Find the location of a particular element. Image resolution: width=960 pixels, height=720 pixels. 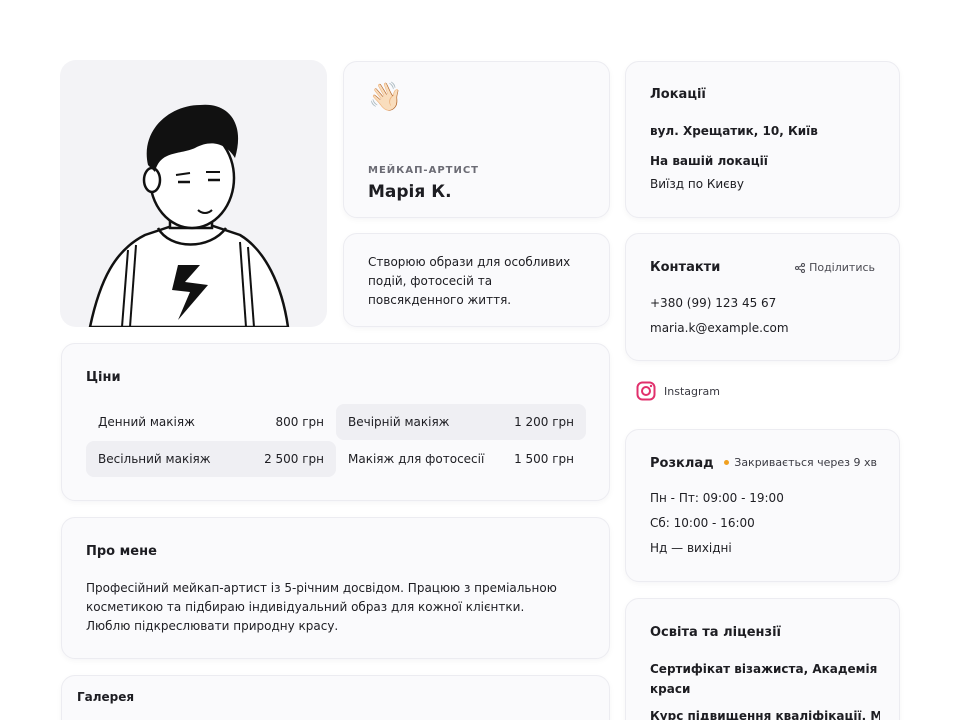

prices-title: Ціни is located at coordinates (103, 377).